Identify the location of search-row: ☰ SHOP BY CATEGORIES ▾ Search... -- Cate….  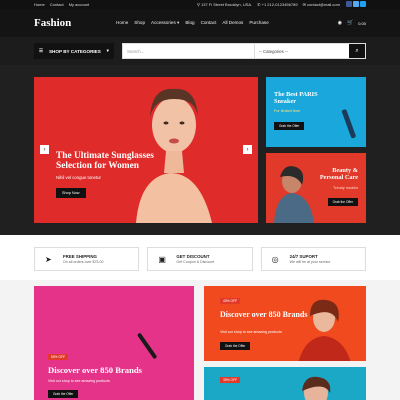
(200, 51).